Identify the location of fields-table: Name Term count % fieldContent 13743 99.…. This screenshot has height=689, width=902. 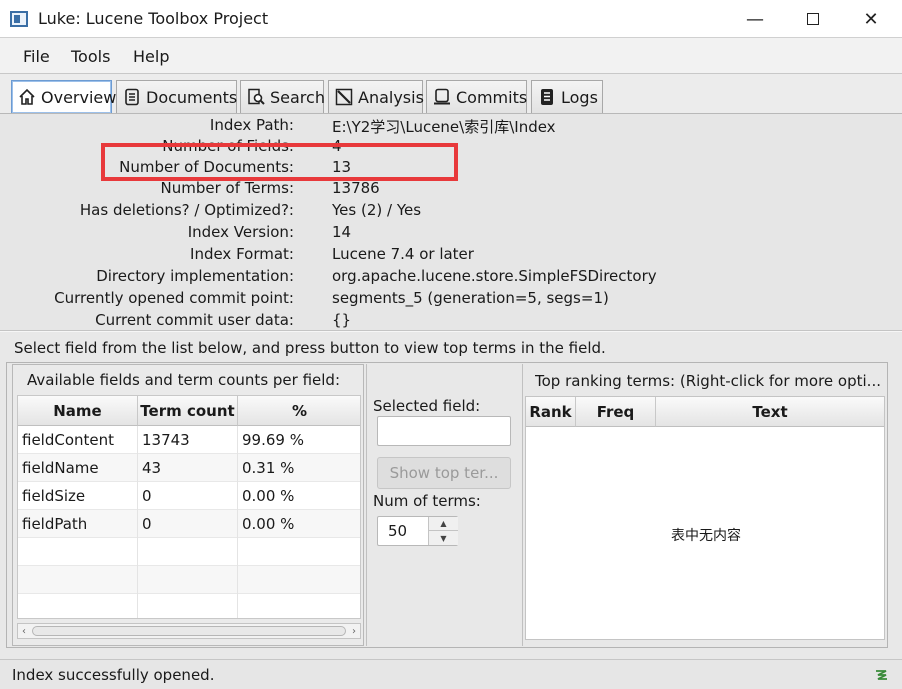
(189, 507).